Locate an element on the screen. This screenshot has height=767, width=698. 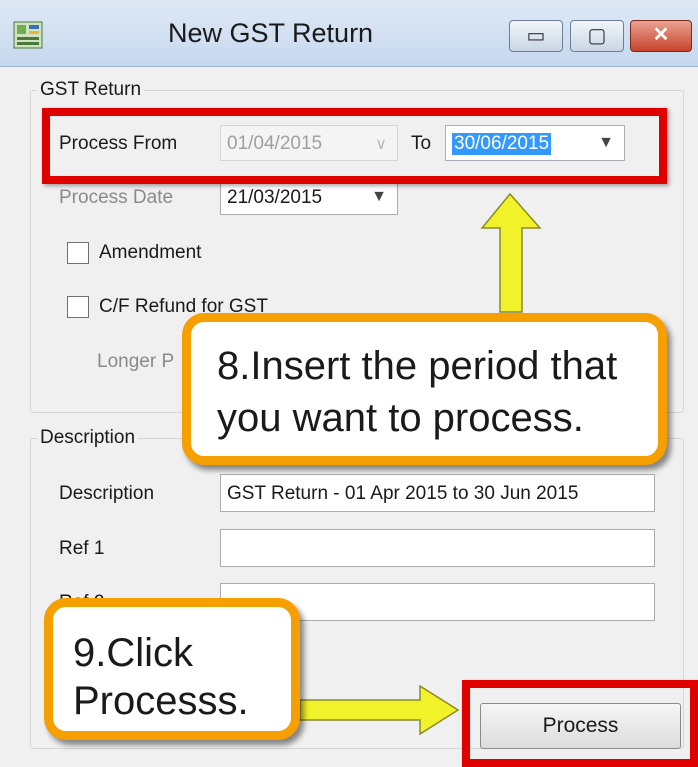
description-input: GST Return - 01 Apr 2015 to 30 Jun 2015 is located at coordinates (437, 493).